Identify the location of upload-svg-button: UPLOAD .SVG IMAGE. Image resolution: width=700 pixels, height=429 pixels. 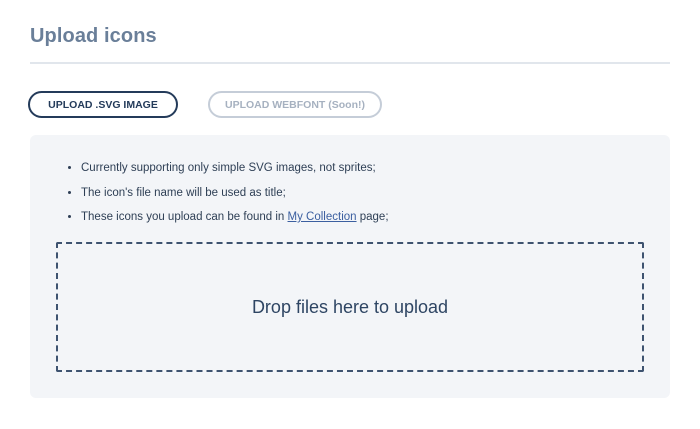
(103, 104).